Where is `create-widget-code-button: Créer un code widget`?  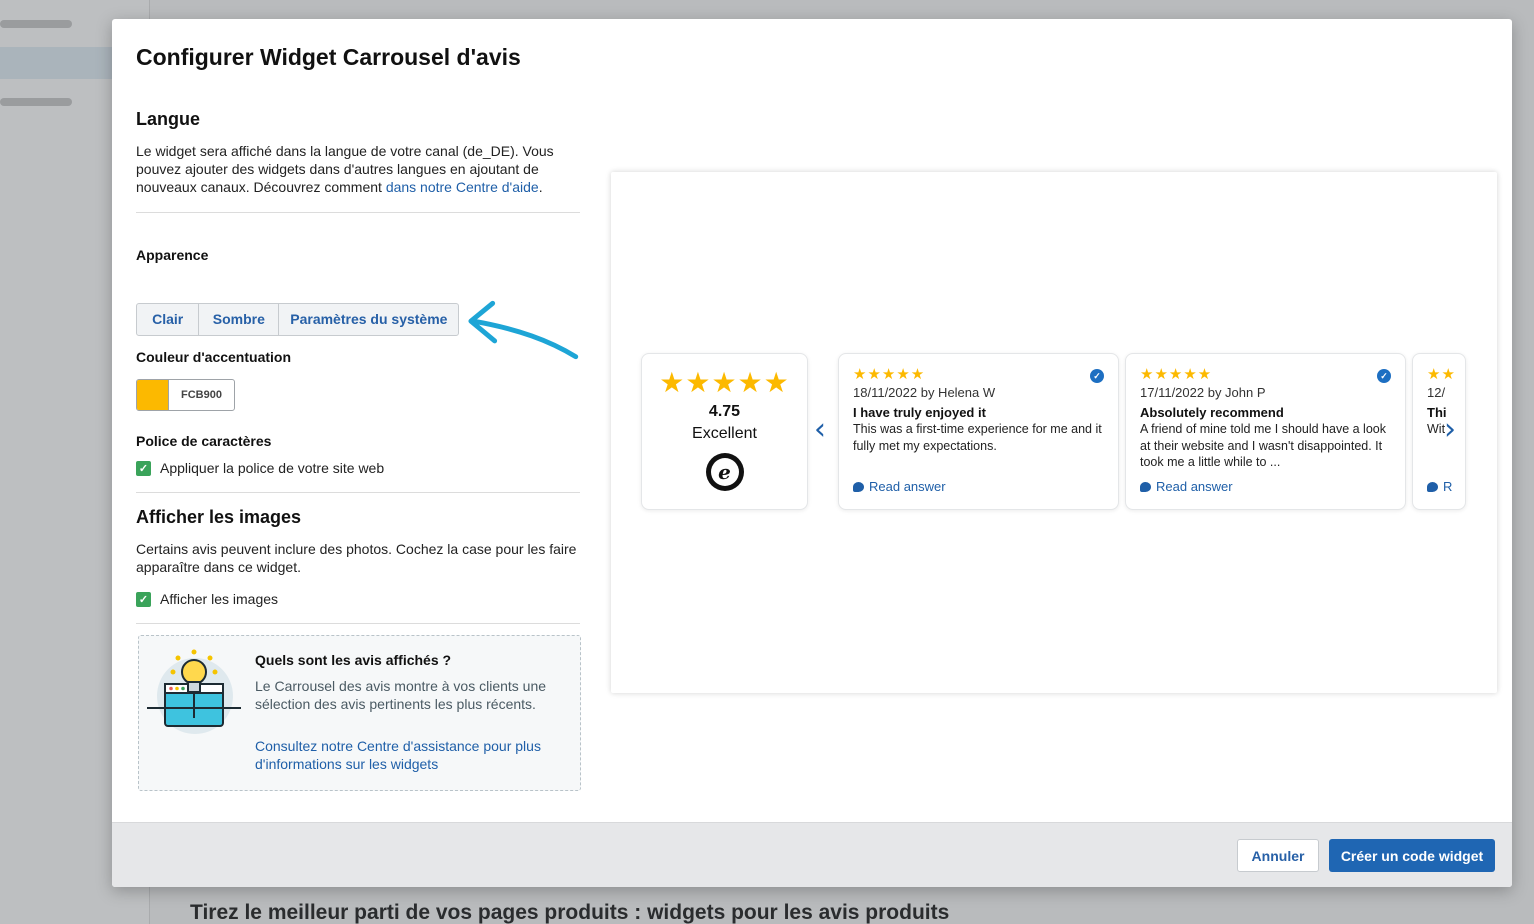
create-widget-code-button: Créer un code widget is located at coordinates (1412, 855).